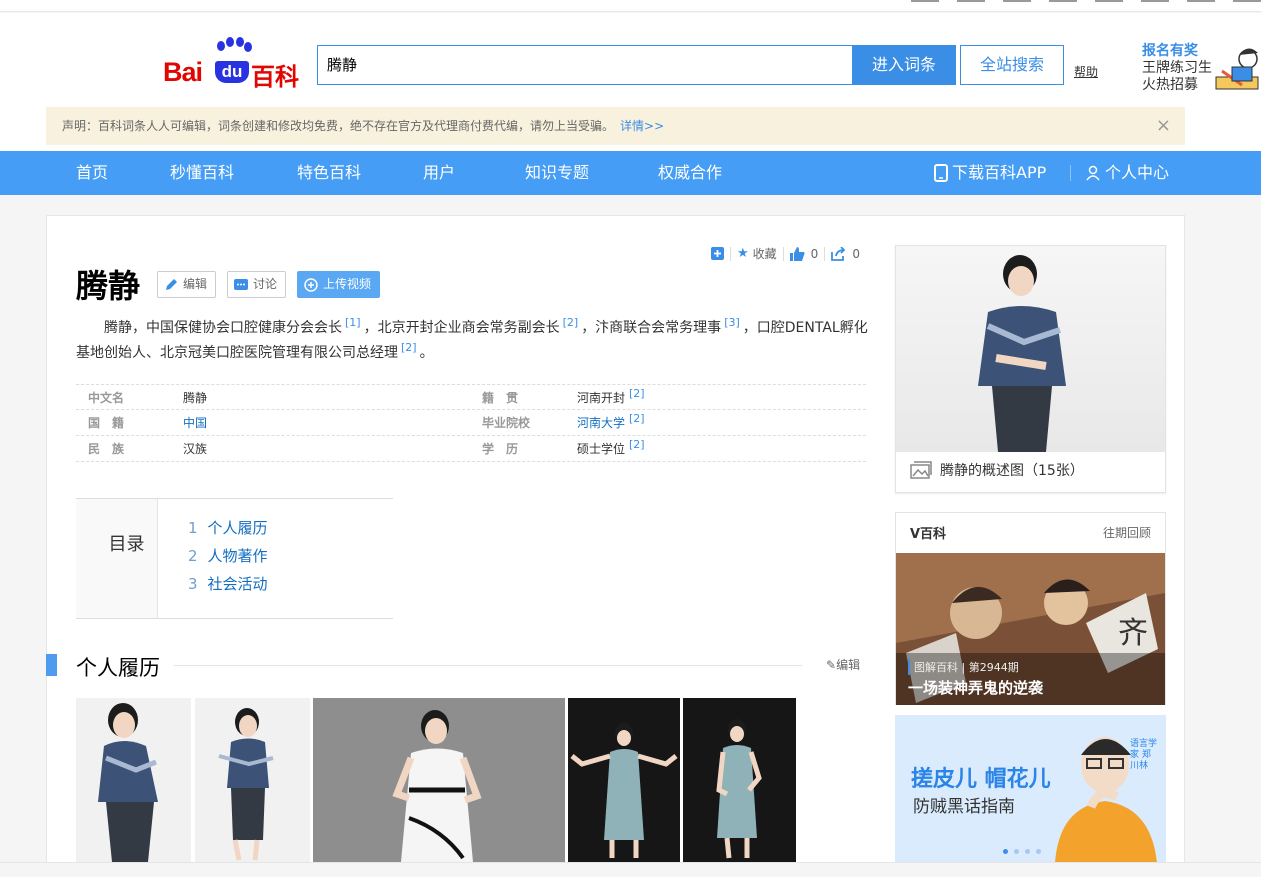 This screenshot has height=877, width=1261. What do you see at coordinates (195, 423) in the screenshot?
I see `info-value-link: 中国` at bounding box center [195, 423].